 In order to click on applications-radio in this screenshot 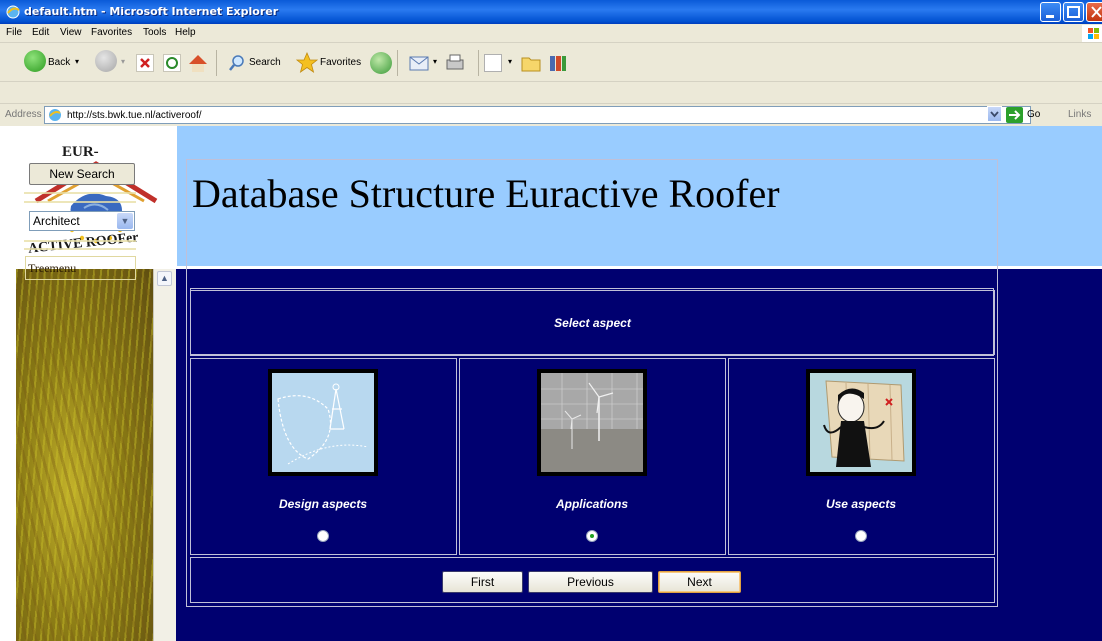, I will do `click(592, 536)`.